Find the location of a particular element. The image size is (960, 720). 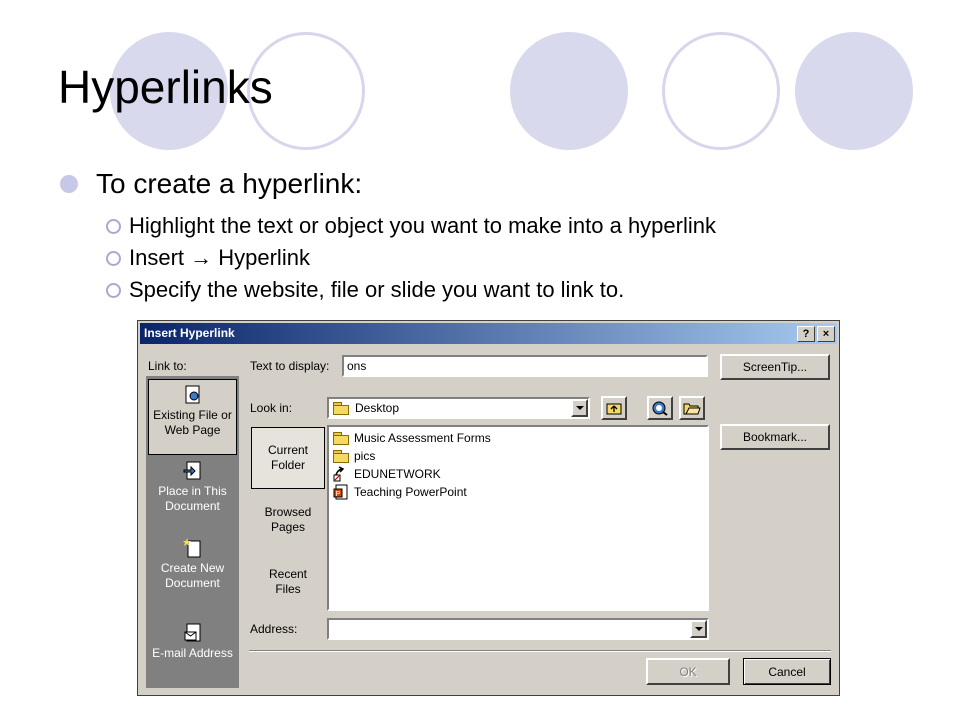

view-panel: Current Folder Browsed Pages Recent Files is located at coordinates (288, 520).